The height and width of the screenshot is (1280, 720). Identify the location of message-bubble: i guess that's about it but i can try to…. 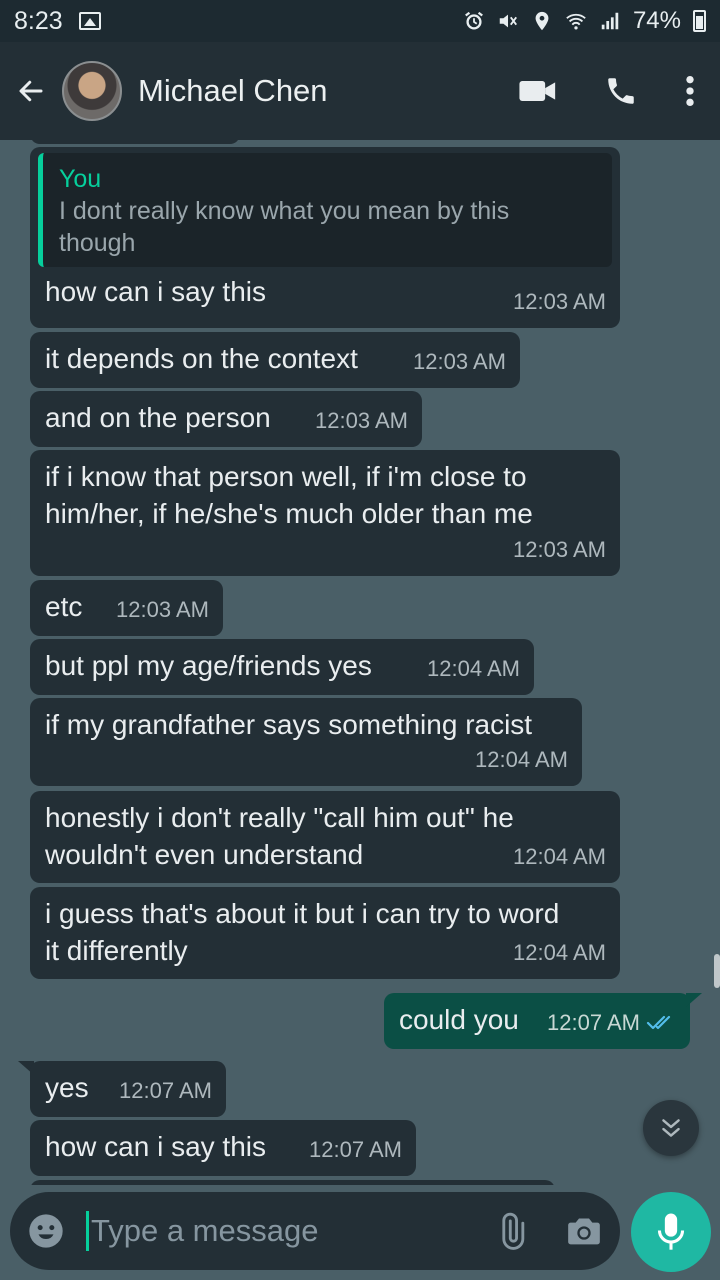
(325, 933).